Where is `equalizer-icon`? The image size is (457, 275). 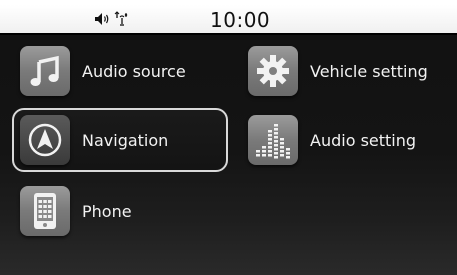
equalizer-icon is located at coordinates (273, 140).